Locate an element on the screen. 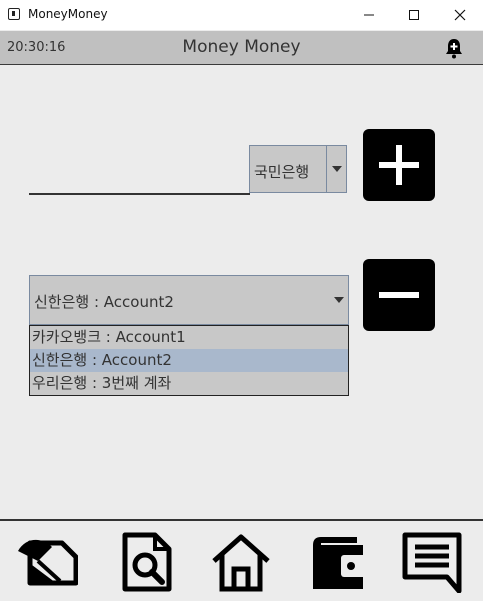 This screenshot has height=601, width=483. bell-plus-icon is located at coordinates (454, 48).